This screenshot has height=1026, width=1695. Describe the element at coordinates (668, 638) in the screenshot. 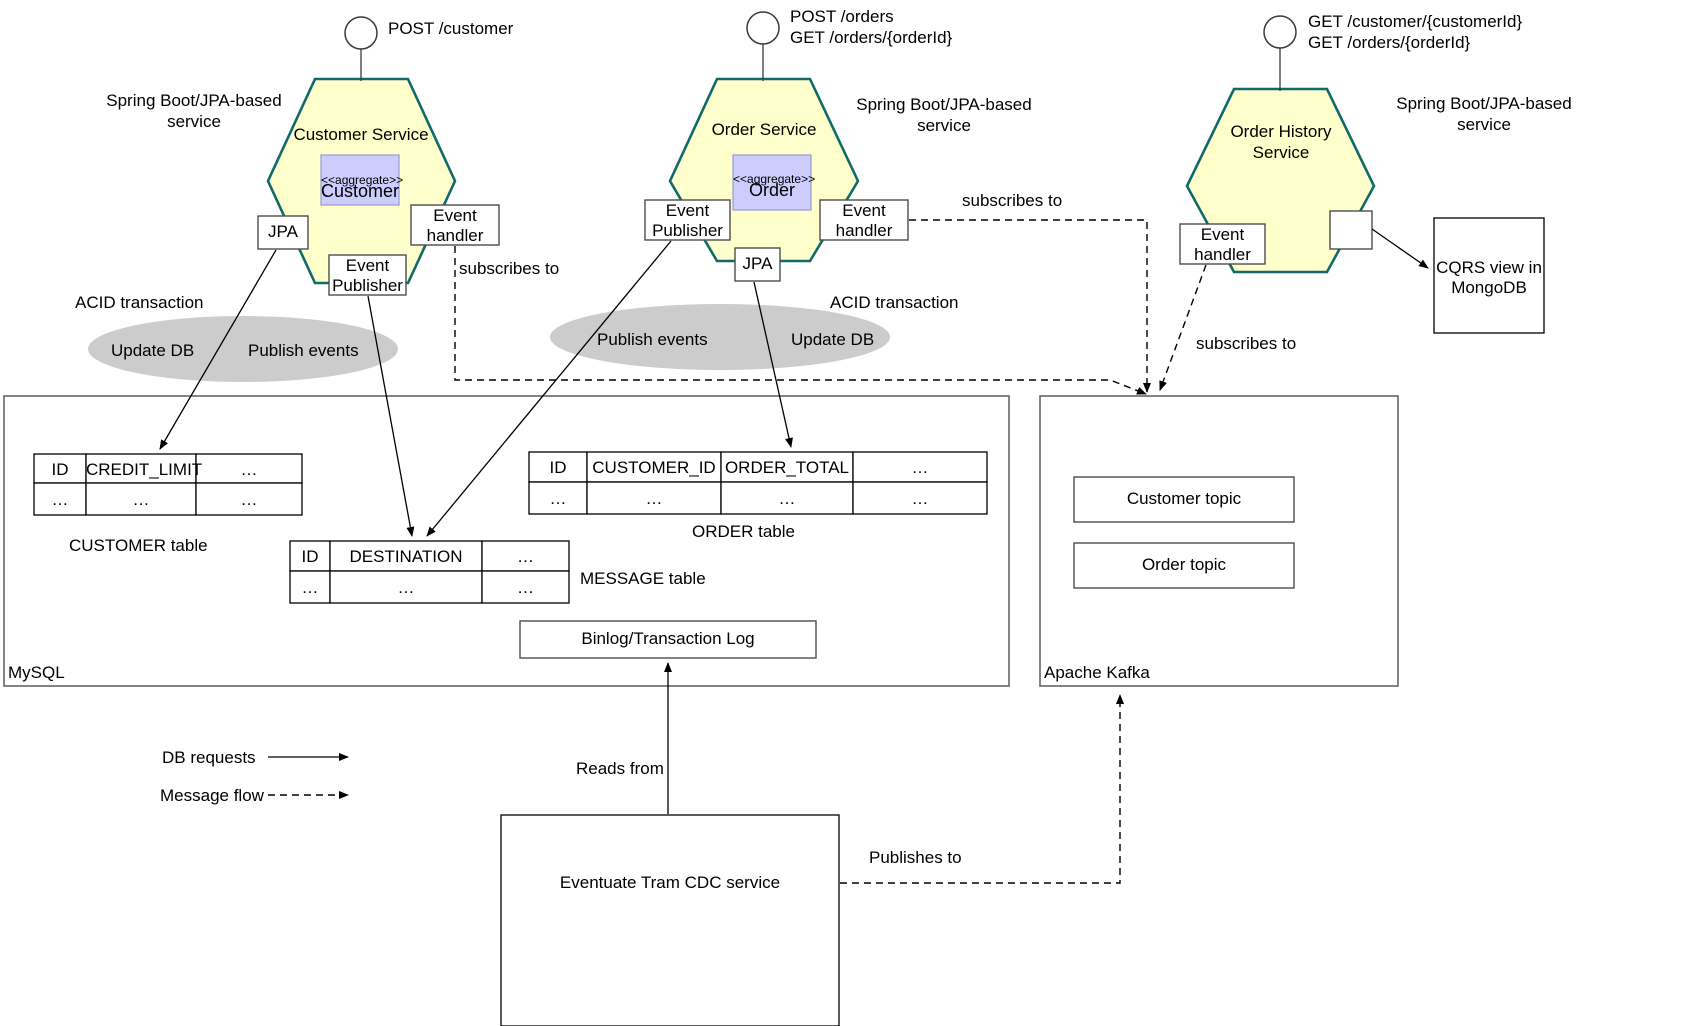

I see `binlog-label: Binlog/Transaction Log` at that location.